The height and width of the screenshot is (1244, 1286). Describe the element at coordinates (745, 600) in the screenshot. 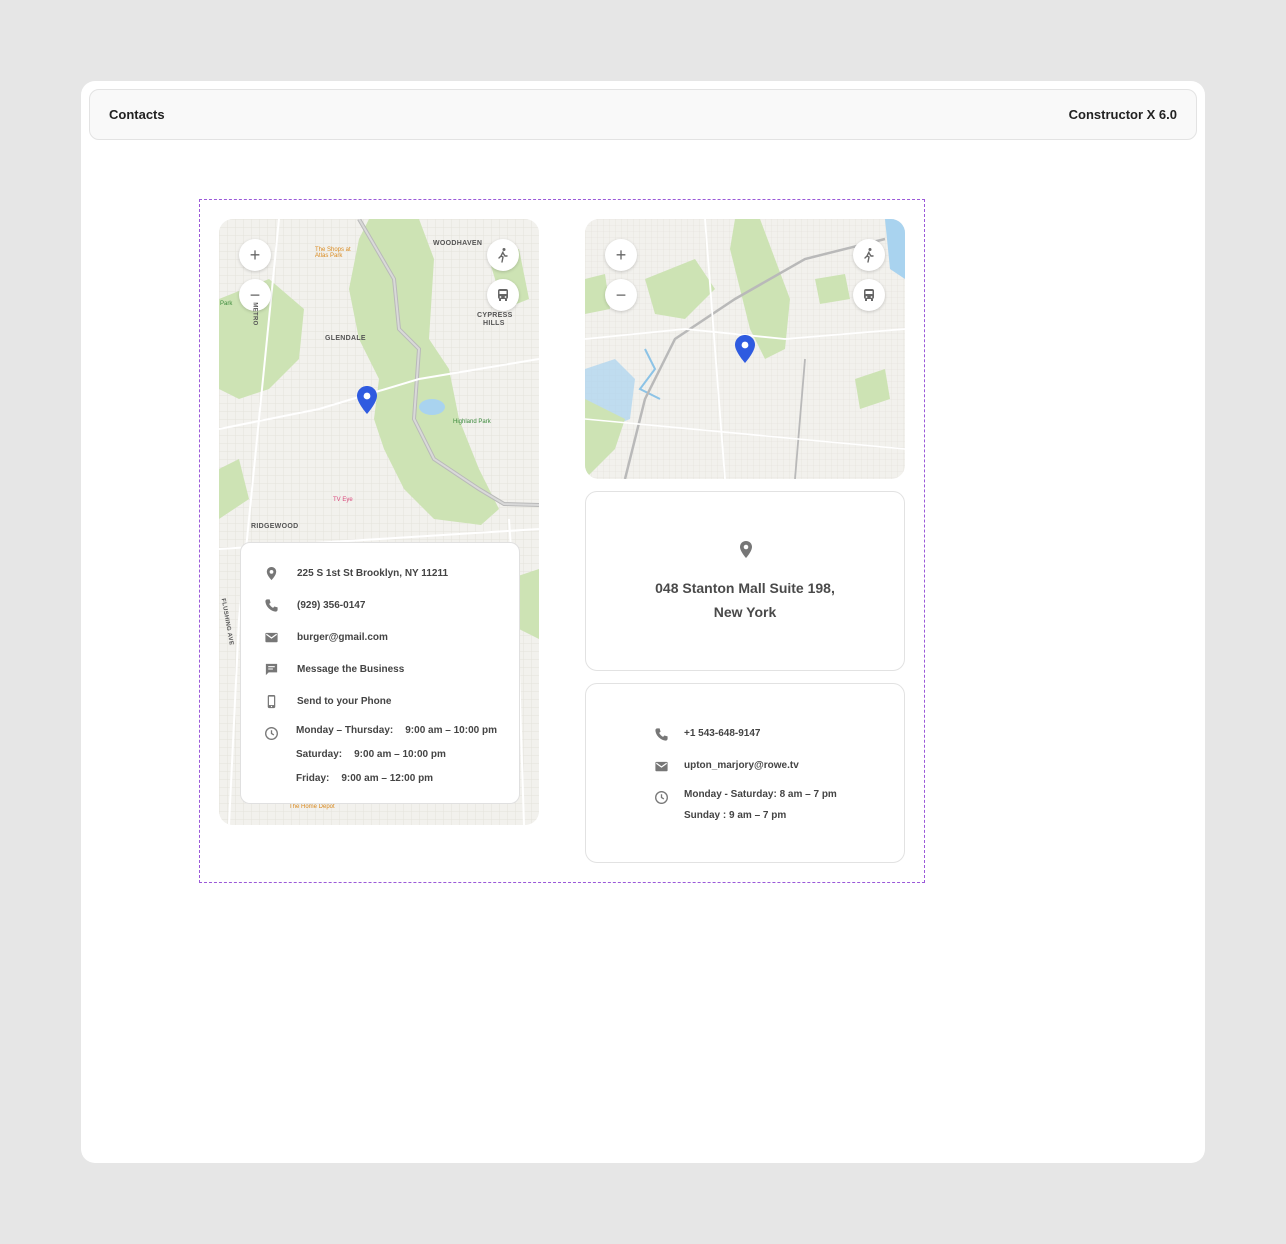

I see `address-text: 048 Stanton Mall Suite 198, New York` at that location.